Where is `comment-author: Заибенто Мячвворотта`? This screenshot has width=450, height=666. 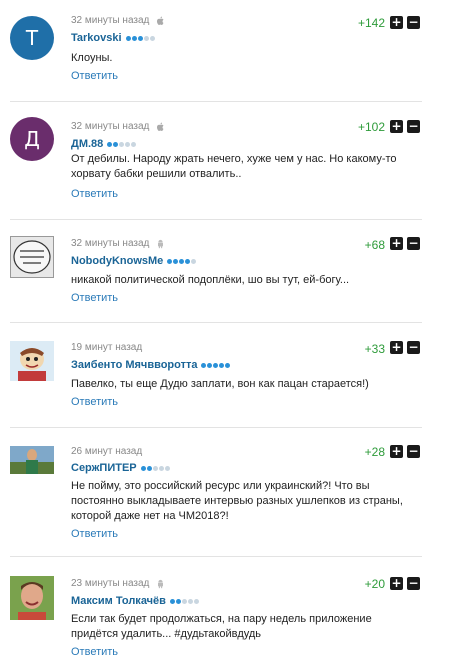 comment-author: Заибенто Мячвворотта is located at coordinates (151, 365).